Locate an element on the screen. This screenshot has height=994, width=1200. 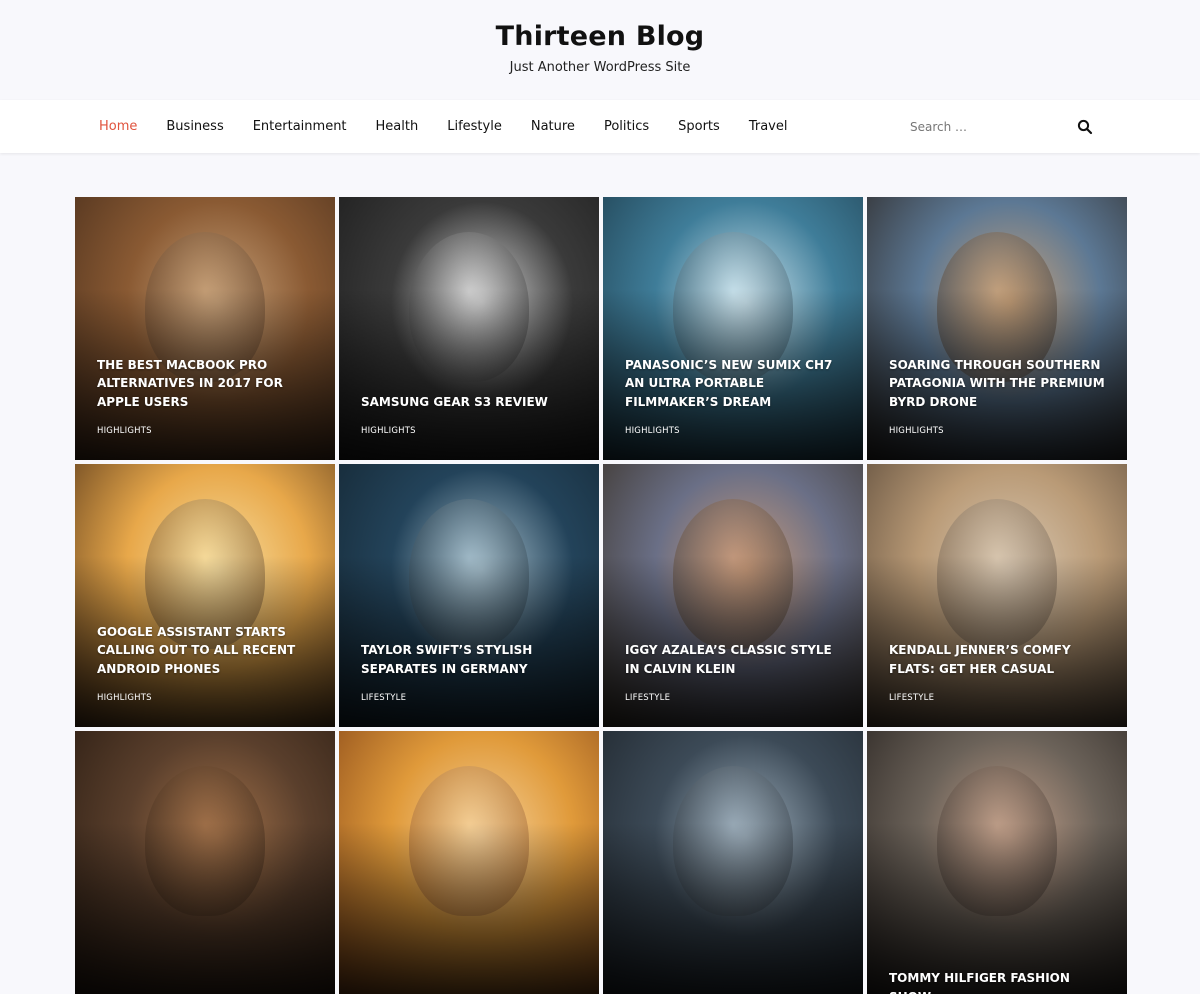
post-card: Tommy Hilfiger Fashion Show is located at coordinates (997, 862).